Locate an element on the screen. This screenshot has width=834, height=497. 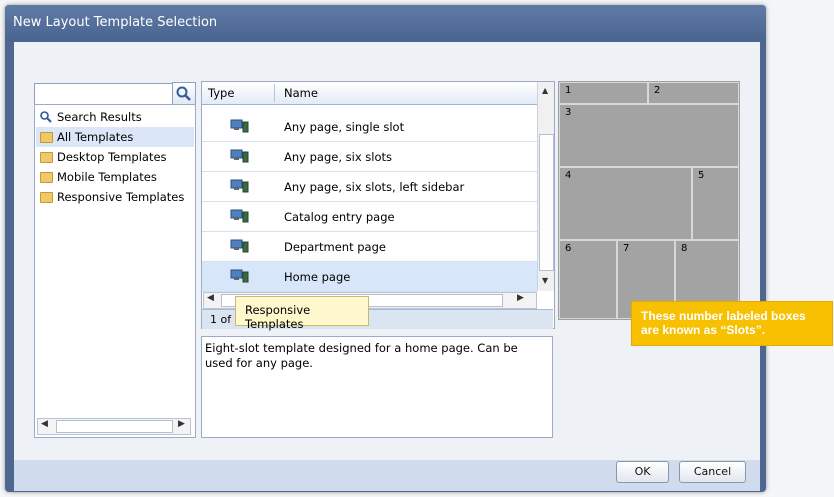
tree-item-mobile-templates: Mobile Templates is located at coordinates (115, 177).